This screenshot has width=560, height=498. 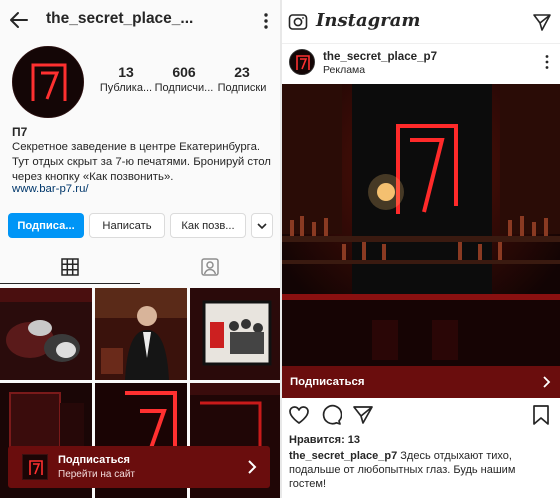 What do you see at coordinates (327, 382) in the screenshot?
I see `post-follow-cta-label: Подписаться` at bounding box center [327, 382].